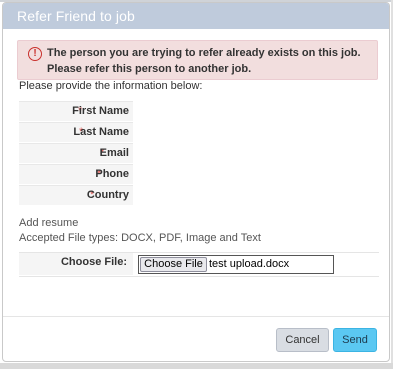 This screenshot has width=393, height=369. I want to click on field-label-first-name: First Name, so click(100, 111).